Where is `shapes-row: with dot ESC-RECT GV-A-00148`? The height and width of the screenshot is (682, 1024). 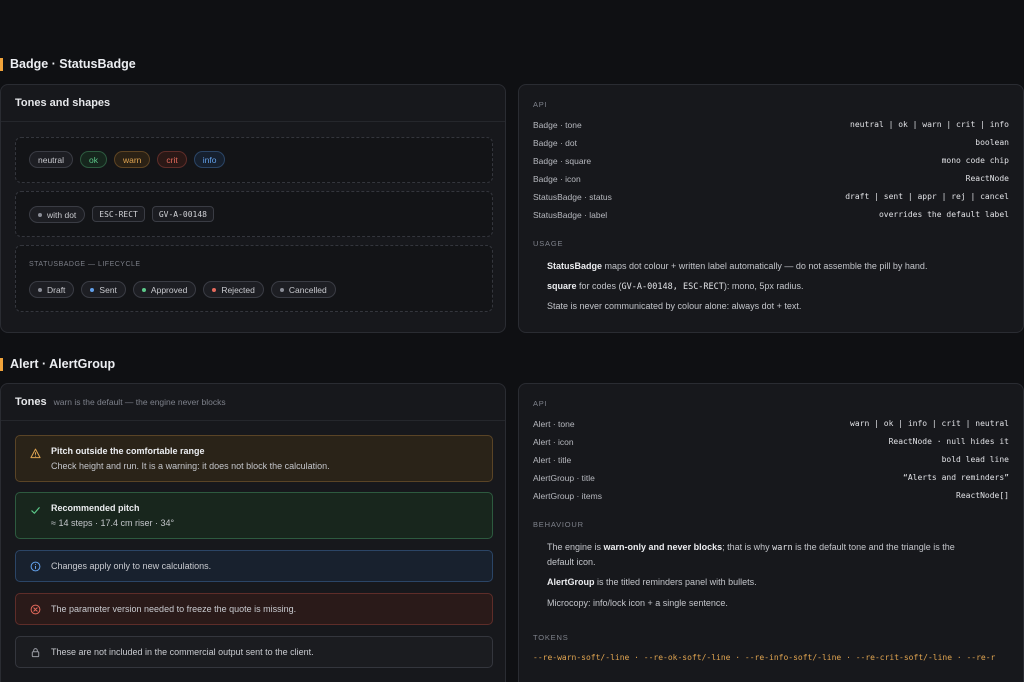 shapes-row: with dot ESC-RECT GV-A-00148 is located at coordinates (121, 214).